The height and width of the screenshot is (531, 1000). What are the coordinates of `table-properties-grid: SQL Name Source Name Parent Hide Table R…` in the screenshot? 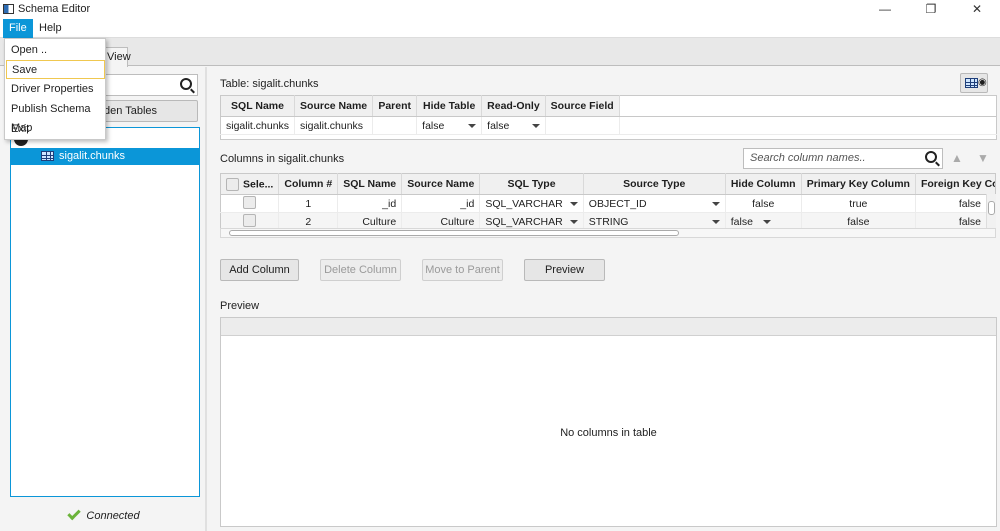 It's located at (608, 117).